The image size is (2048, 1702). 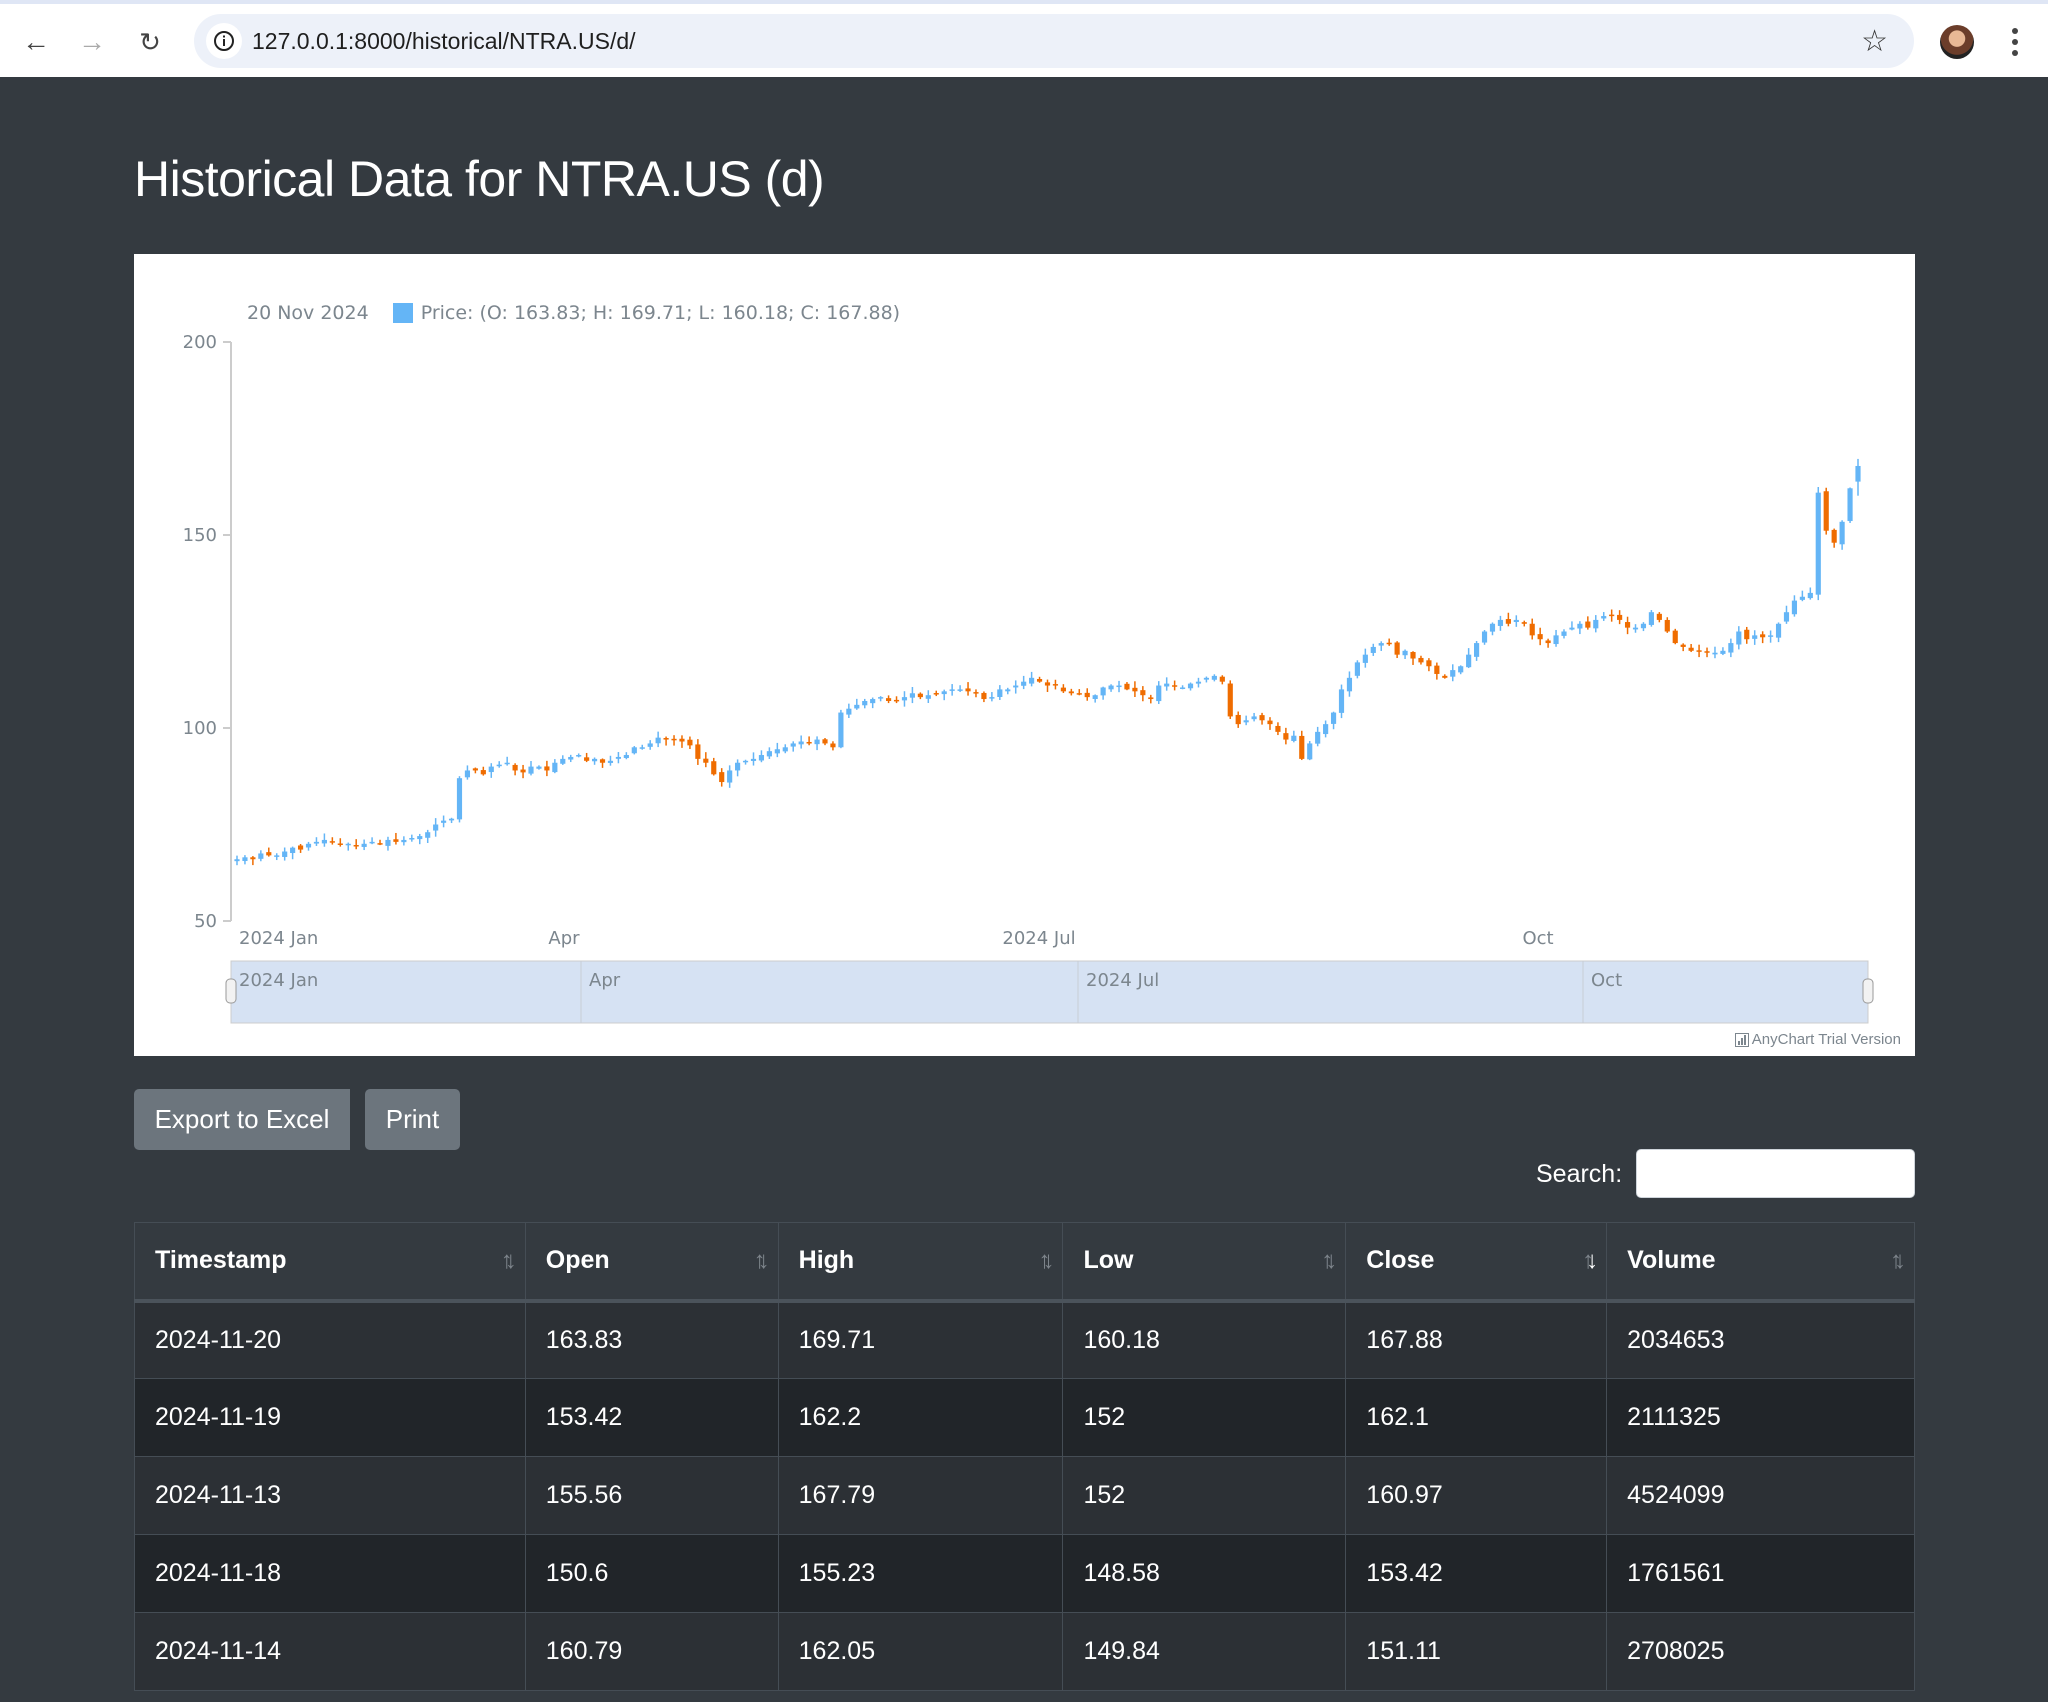 What do you see at coordinates (1760, 1262) in the screenshot?
I see `column-header-volume: Volume ↑↓` at bounding box center [1760, 1262].